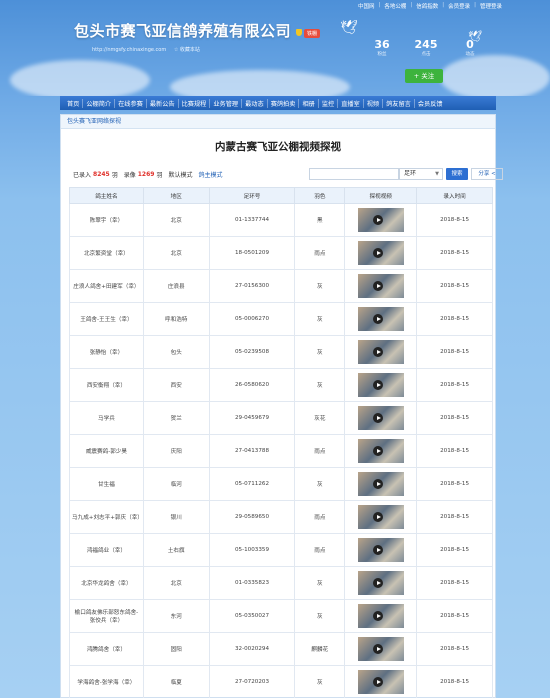  Describe the element at coordinates (163, 103) in the screenshot. I see `nav-announcements: 最新公告` at that location.